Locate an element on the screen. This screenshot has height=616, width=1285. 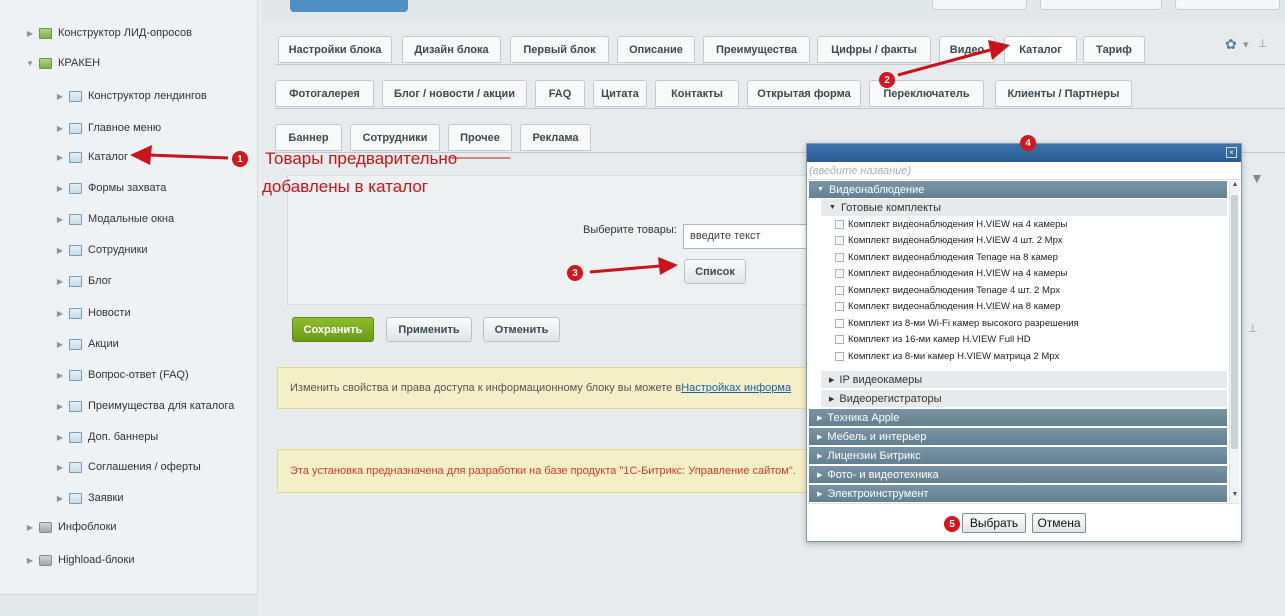
pin-icon-lower: ⊥ is located at coordinates (1253, 328).